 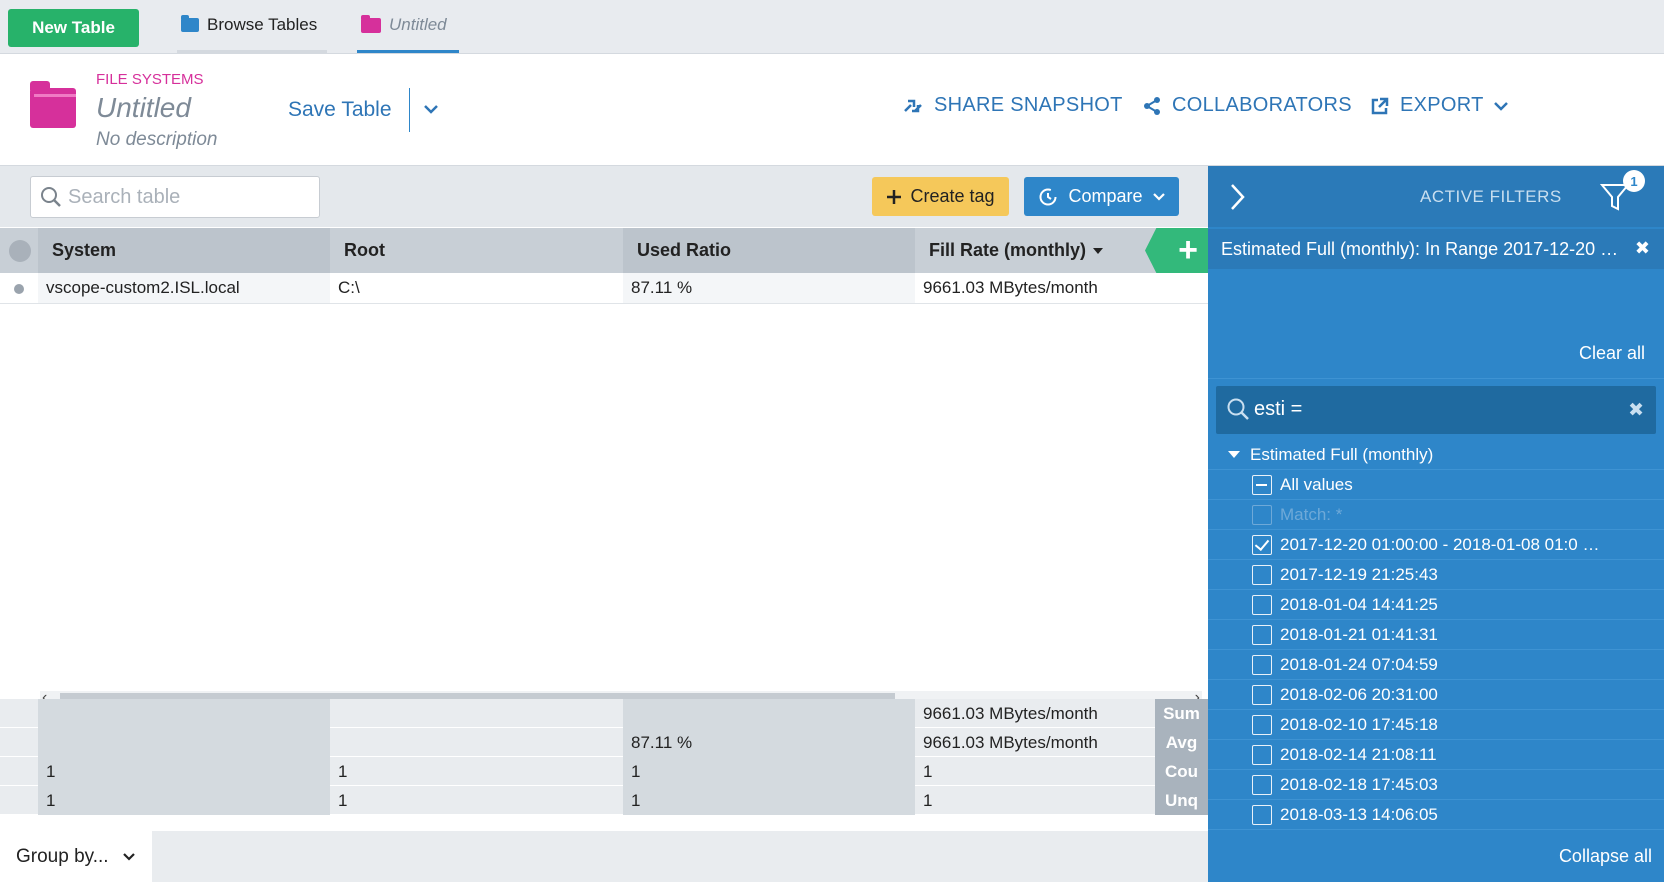 I want to click on active-filters-title: ACTIVE FILTERS, so click(x=1491, y=196).